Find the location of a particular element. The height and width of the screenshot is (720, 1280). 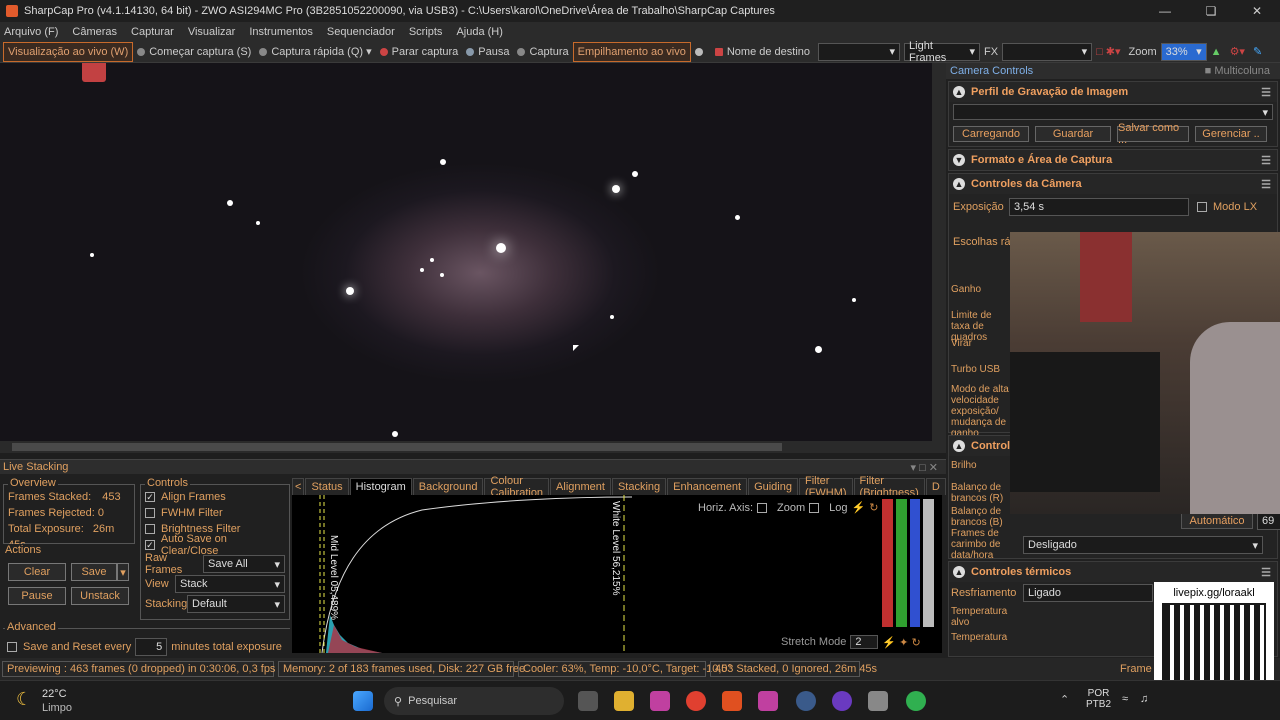

view-dropdown: Stack ▾ is located at coordinates (230, 584).